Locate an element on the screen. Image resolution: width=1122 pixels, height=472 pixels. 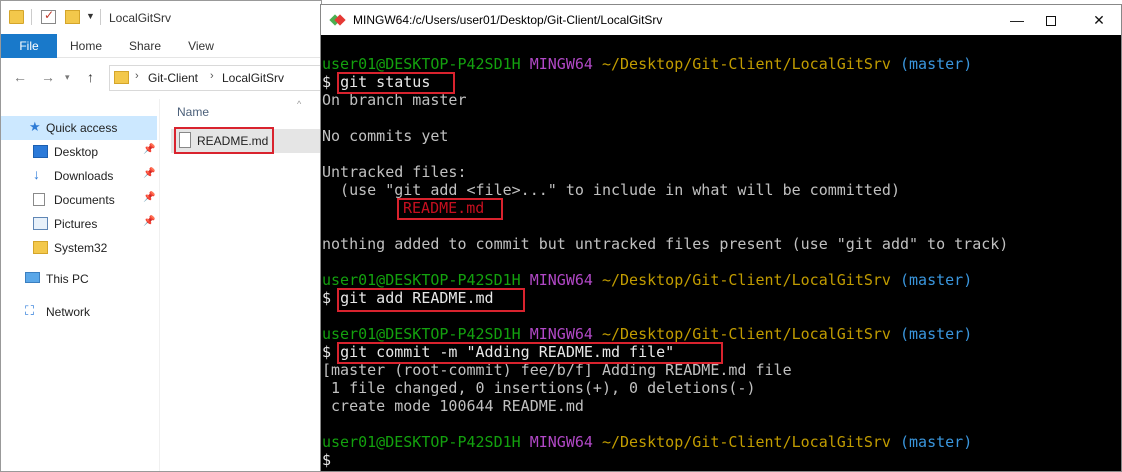
properties-icon is located at coordinates (48, 16).